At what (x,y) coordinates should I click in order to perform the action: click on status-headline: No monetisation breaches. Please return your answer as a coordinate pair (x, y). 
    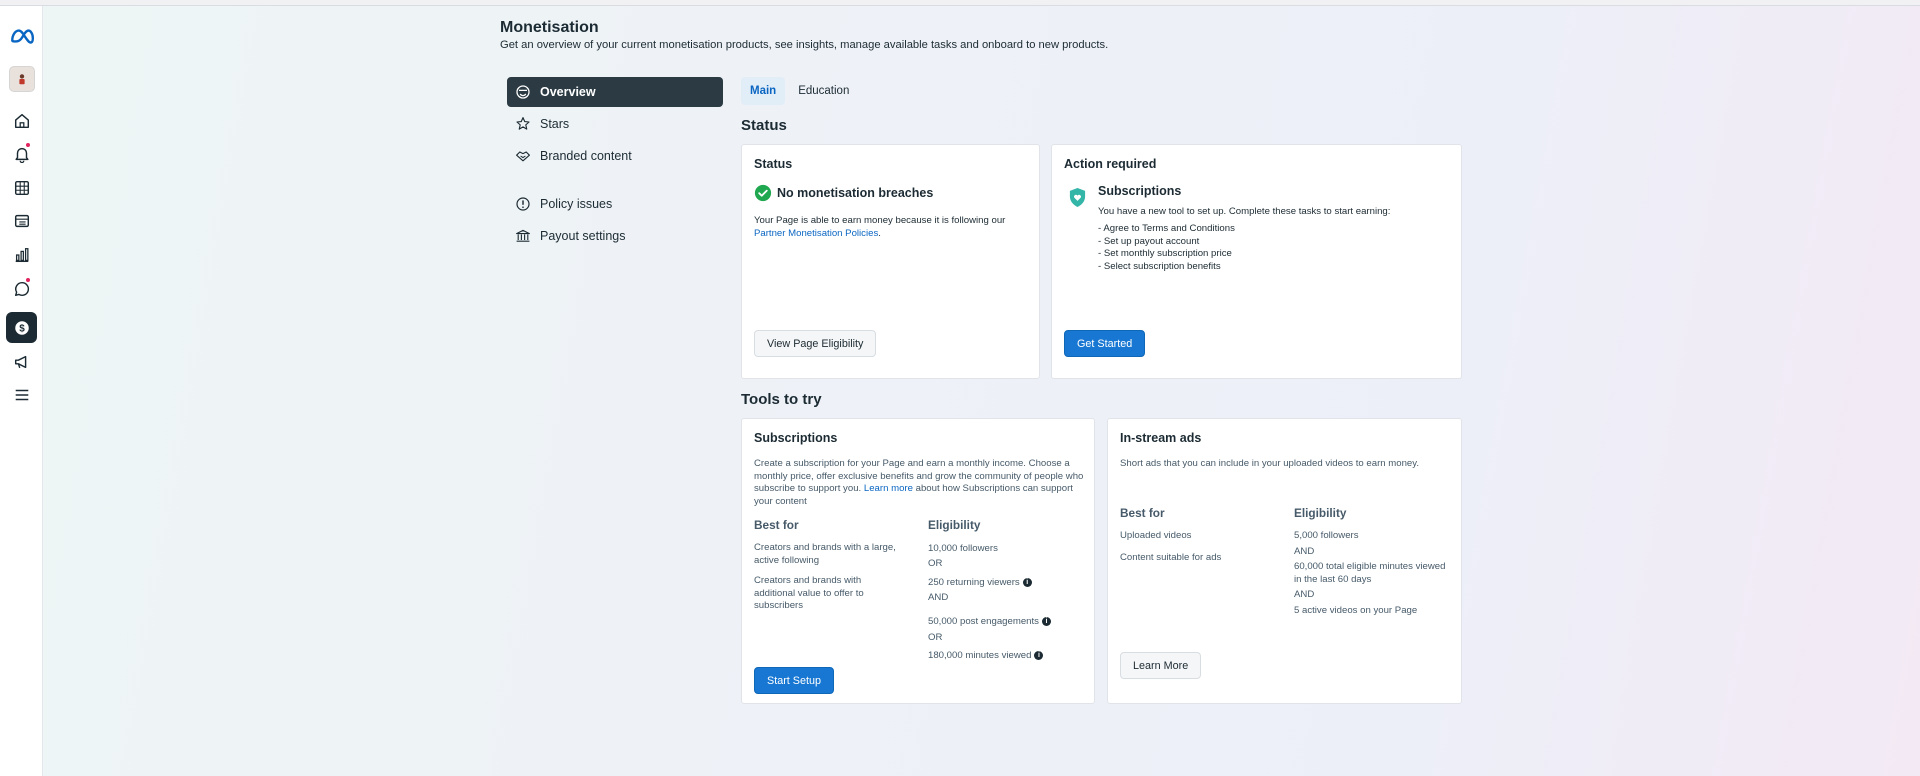
    Looking at the image, I should click on (855, 193).